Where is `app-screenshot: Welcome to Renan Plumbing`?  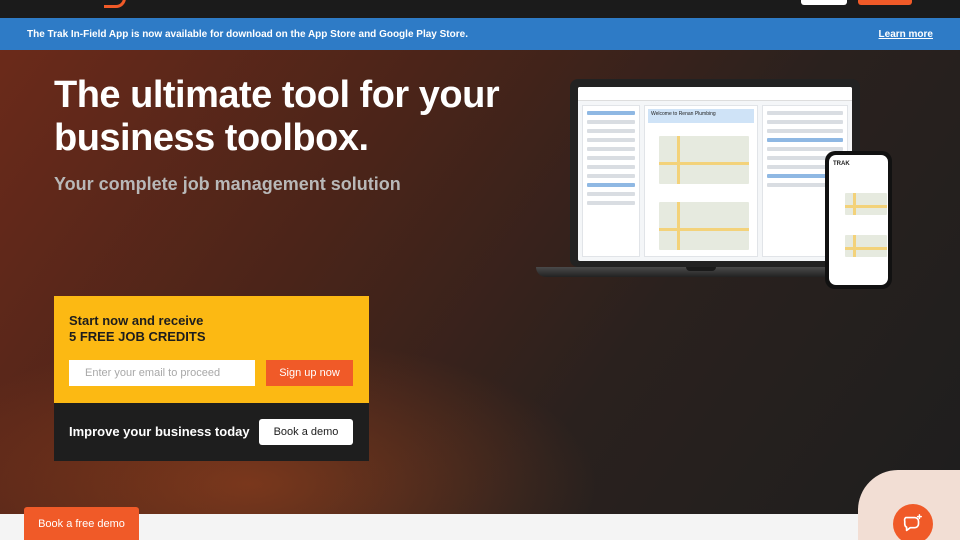 app-screenshot: Welcome to Renan Plumbing is located at coordinates (715, 174).